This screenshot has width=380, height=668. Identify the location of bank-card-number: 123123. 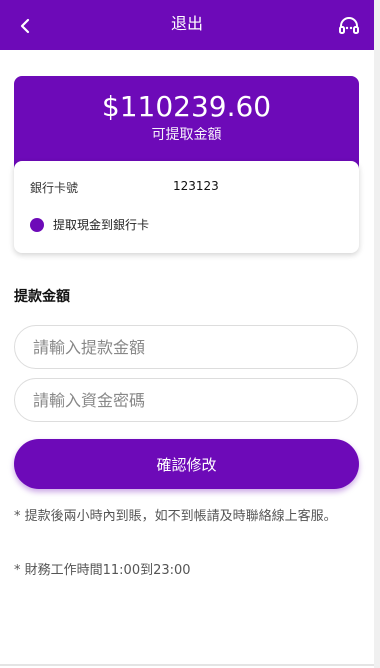
(196, 186).